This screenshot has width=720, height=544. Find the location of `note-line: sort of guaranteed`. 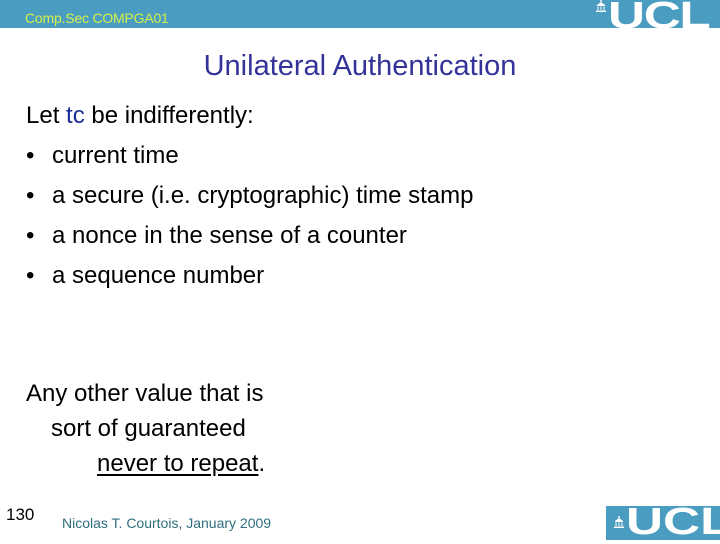

note-line: sort of guaranteed is located at coordinates (148, 428).